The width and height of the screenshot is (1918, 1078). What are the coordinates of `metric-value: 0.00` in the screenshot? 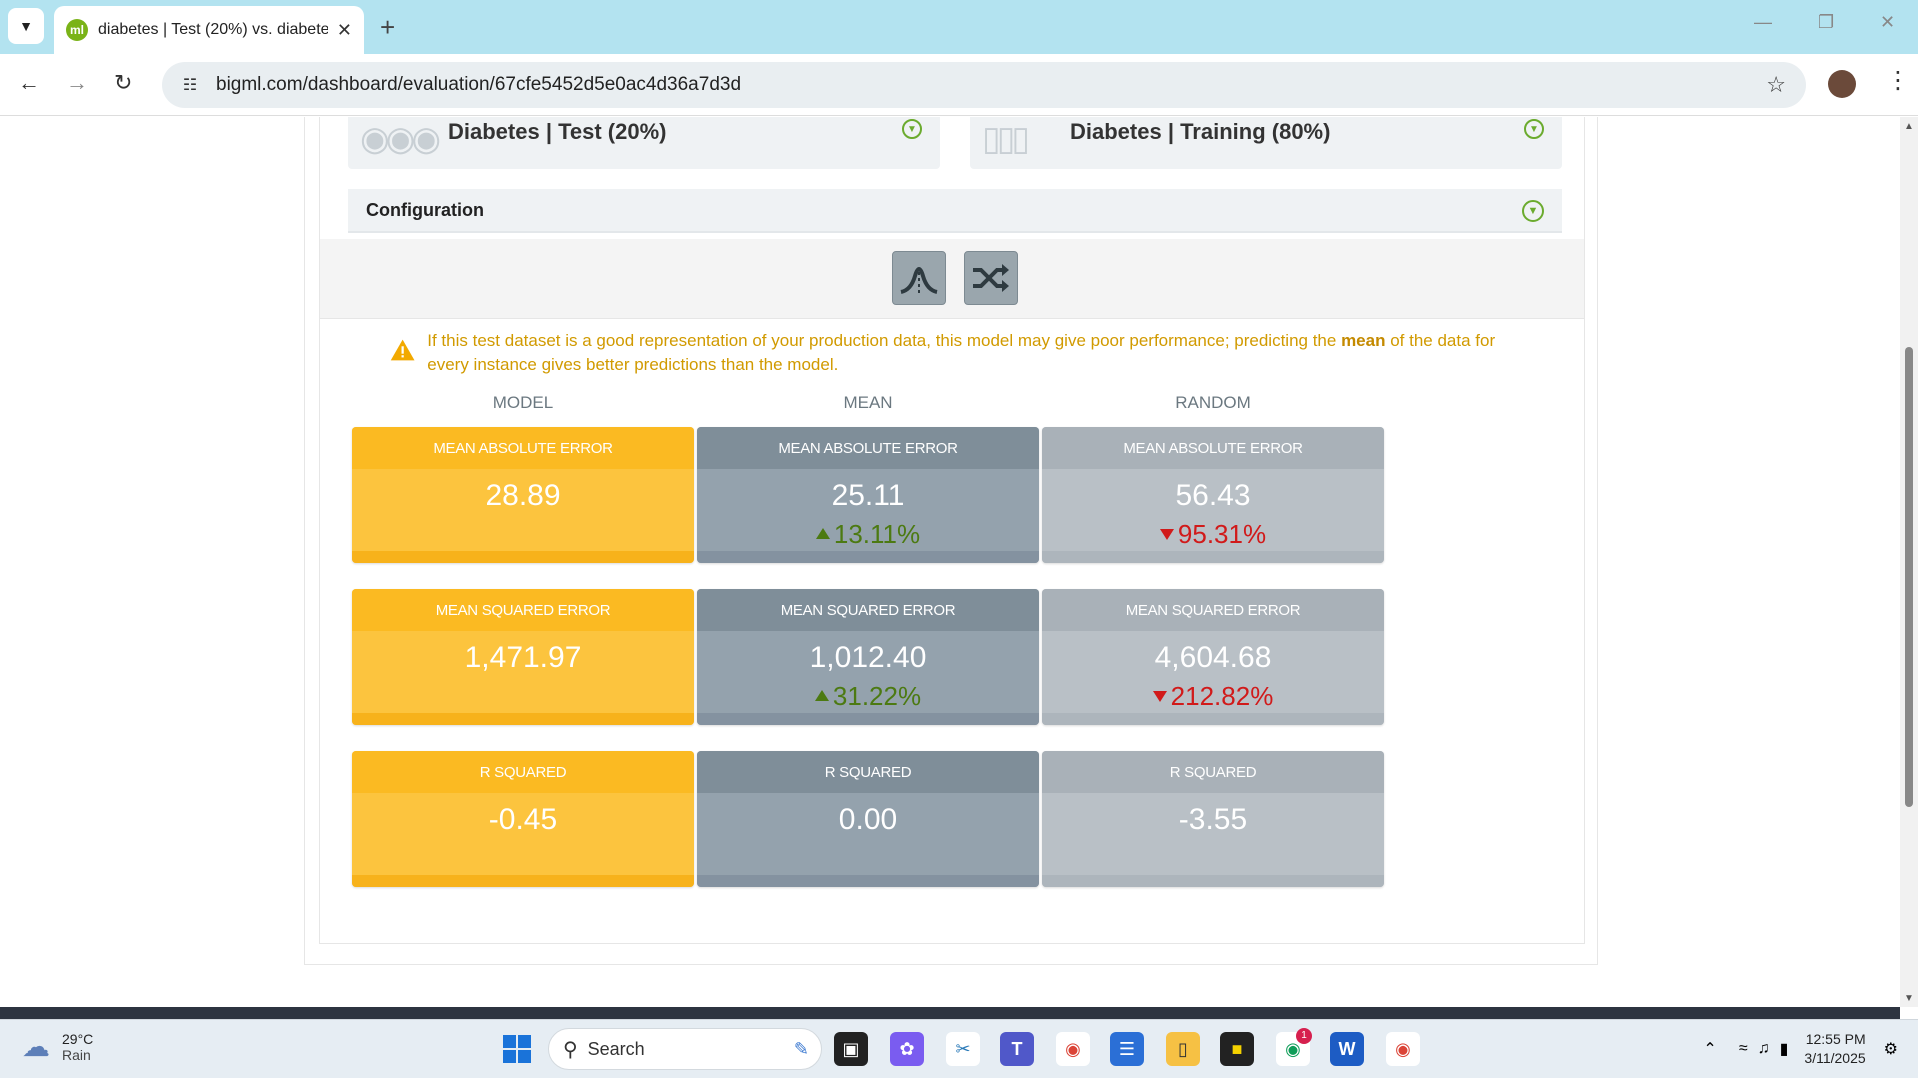 It's located at (868, 819).